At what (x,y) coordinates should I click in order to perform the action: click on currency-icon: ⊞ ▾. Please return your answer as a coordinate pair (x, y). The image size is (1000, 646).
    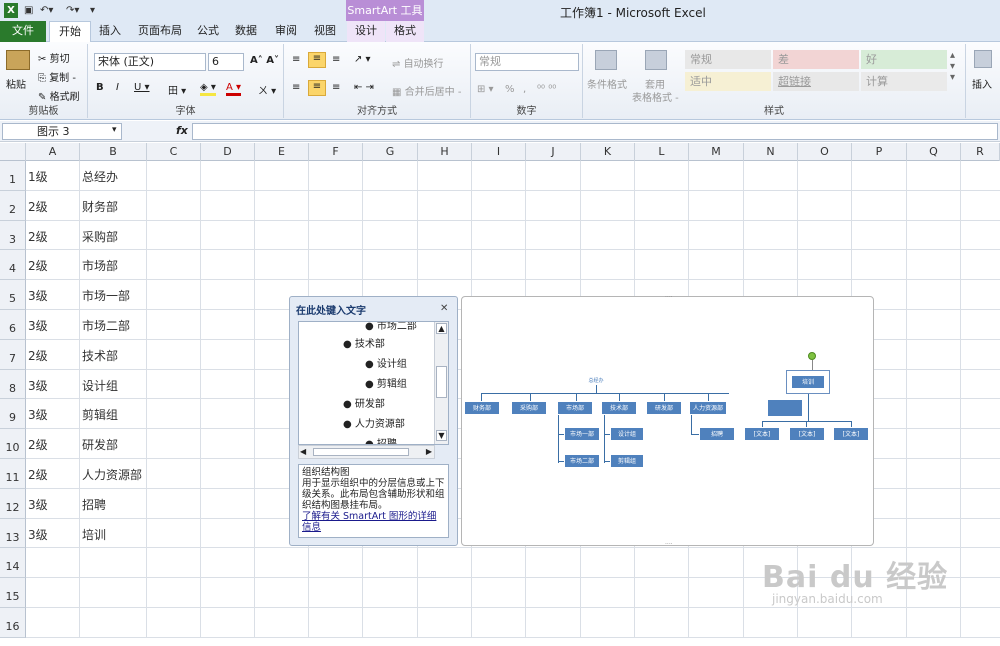
    Looking at the image, I should click on (485, 89).